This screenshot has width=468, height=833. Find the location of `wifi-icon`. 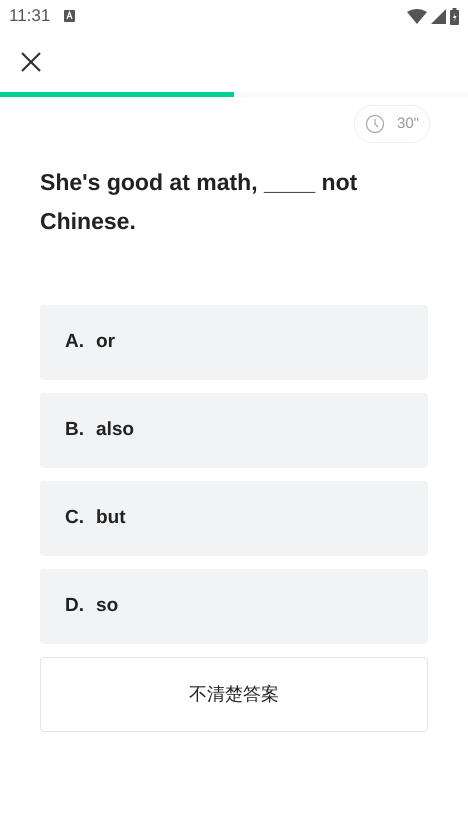

wifi-icon is located at coordinates (417, 16).